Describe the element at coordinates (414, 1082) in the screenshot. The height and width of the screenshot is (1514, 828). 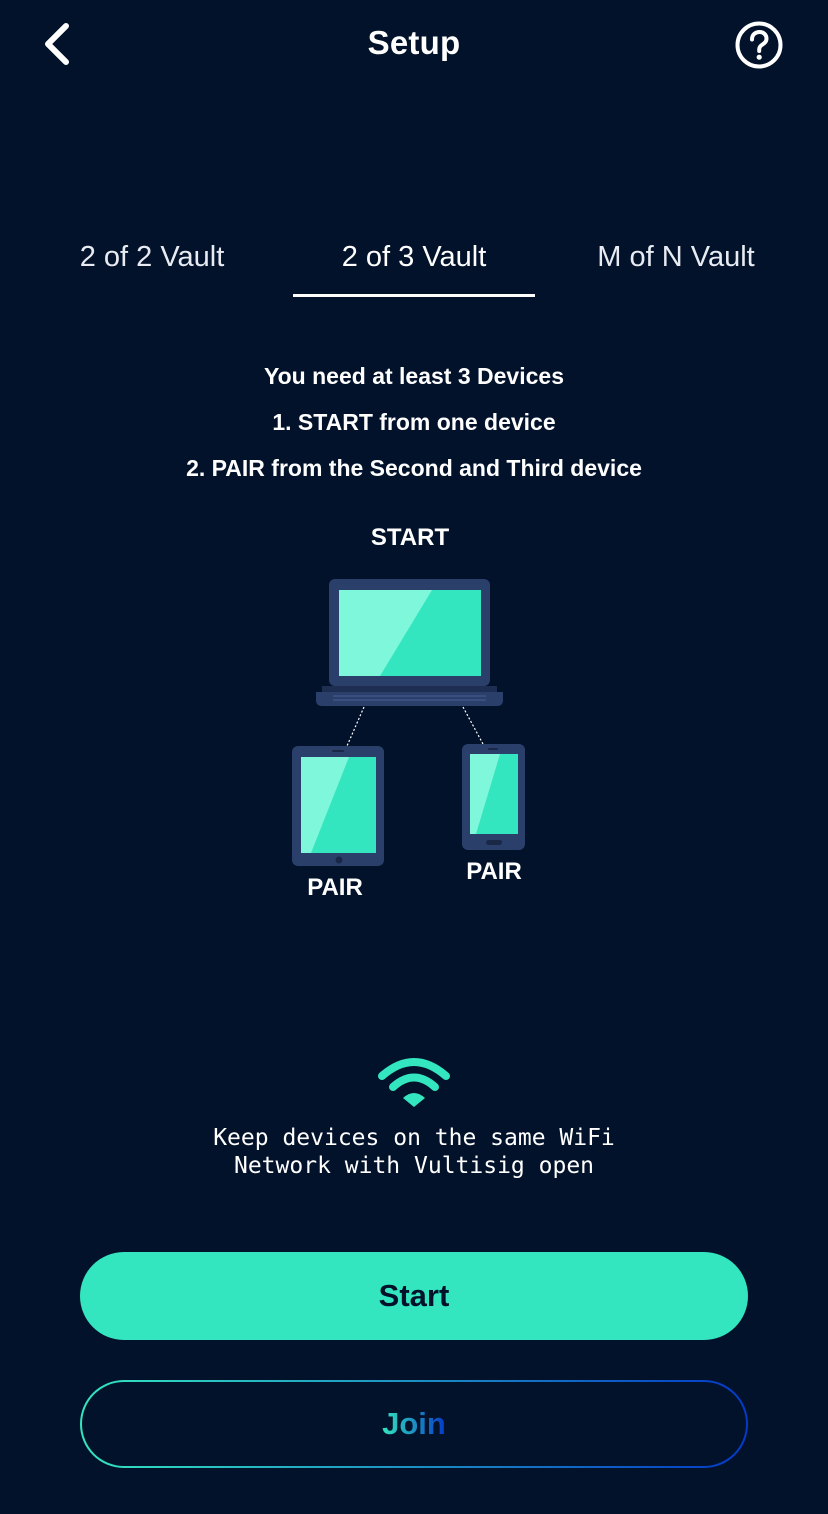
I see `wifi-icon` at that location.